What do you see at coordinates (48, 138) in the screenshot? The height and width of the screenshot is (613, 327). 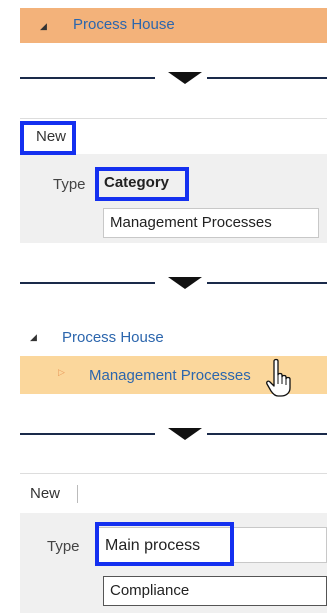 I see `highlight-box-new` at bounding box center [48, 138].